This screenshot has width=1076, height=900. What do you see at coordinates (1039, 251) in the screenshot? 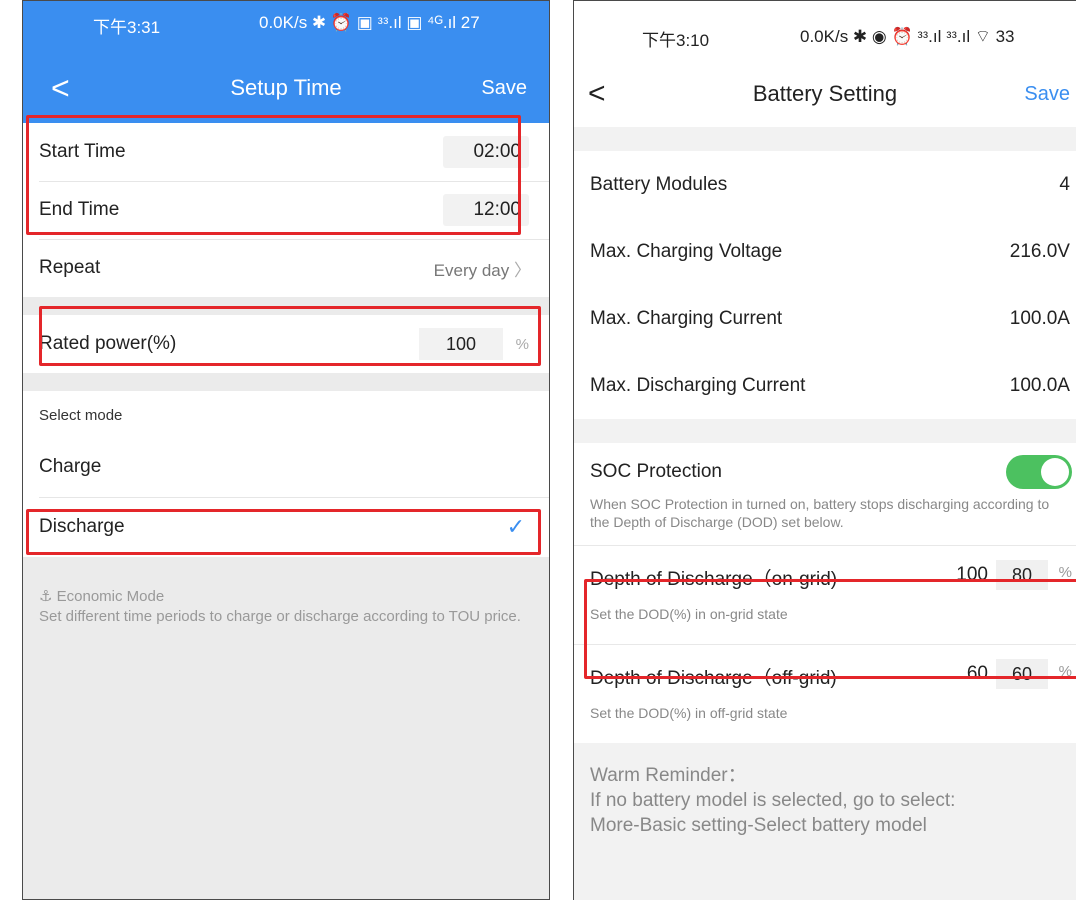
I see `param-value: 216.0V` at bounding box center [1039, 251].